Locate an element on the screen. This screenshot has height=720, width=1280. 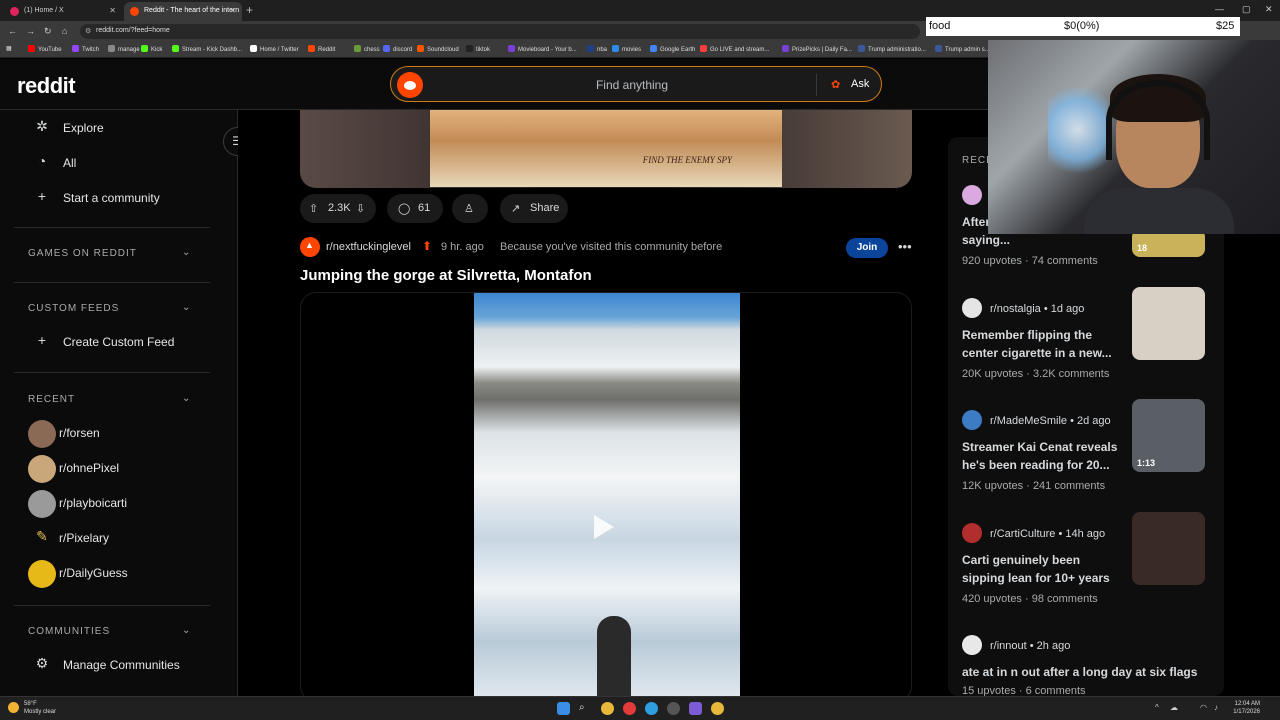
bookmark-item: tiktok is located at coordinates (478, 49).